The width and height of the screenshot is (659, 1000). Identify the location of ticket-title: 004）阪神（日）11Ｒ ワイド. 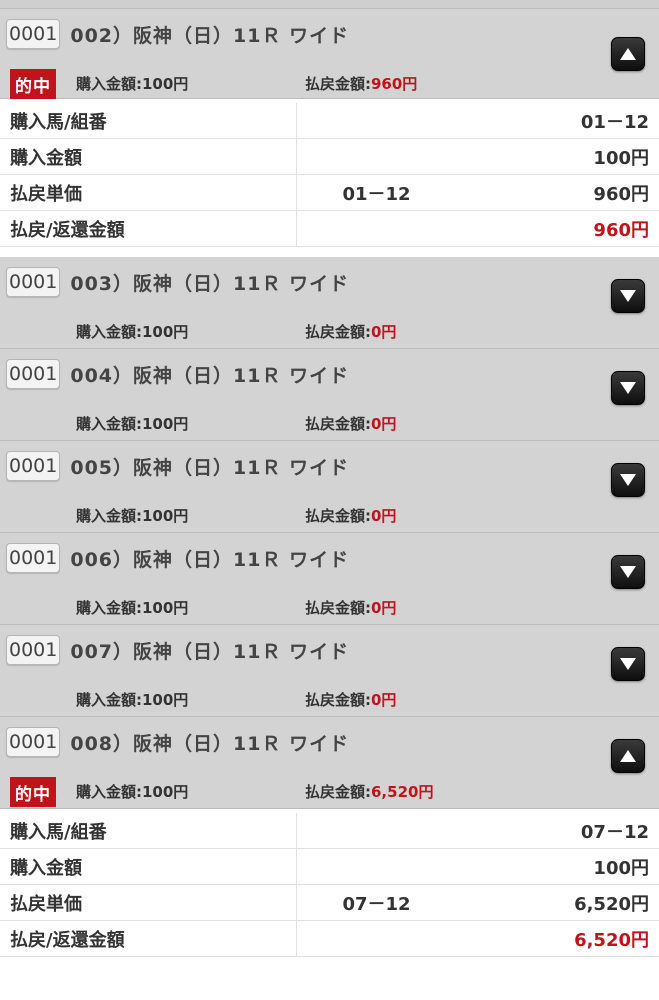
(210, 375).